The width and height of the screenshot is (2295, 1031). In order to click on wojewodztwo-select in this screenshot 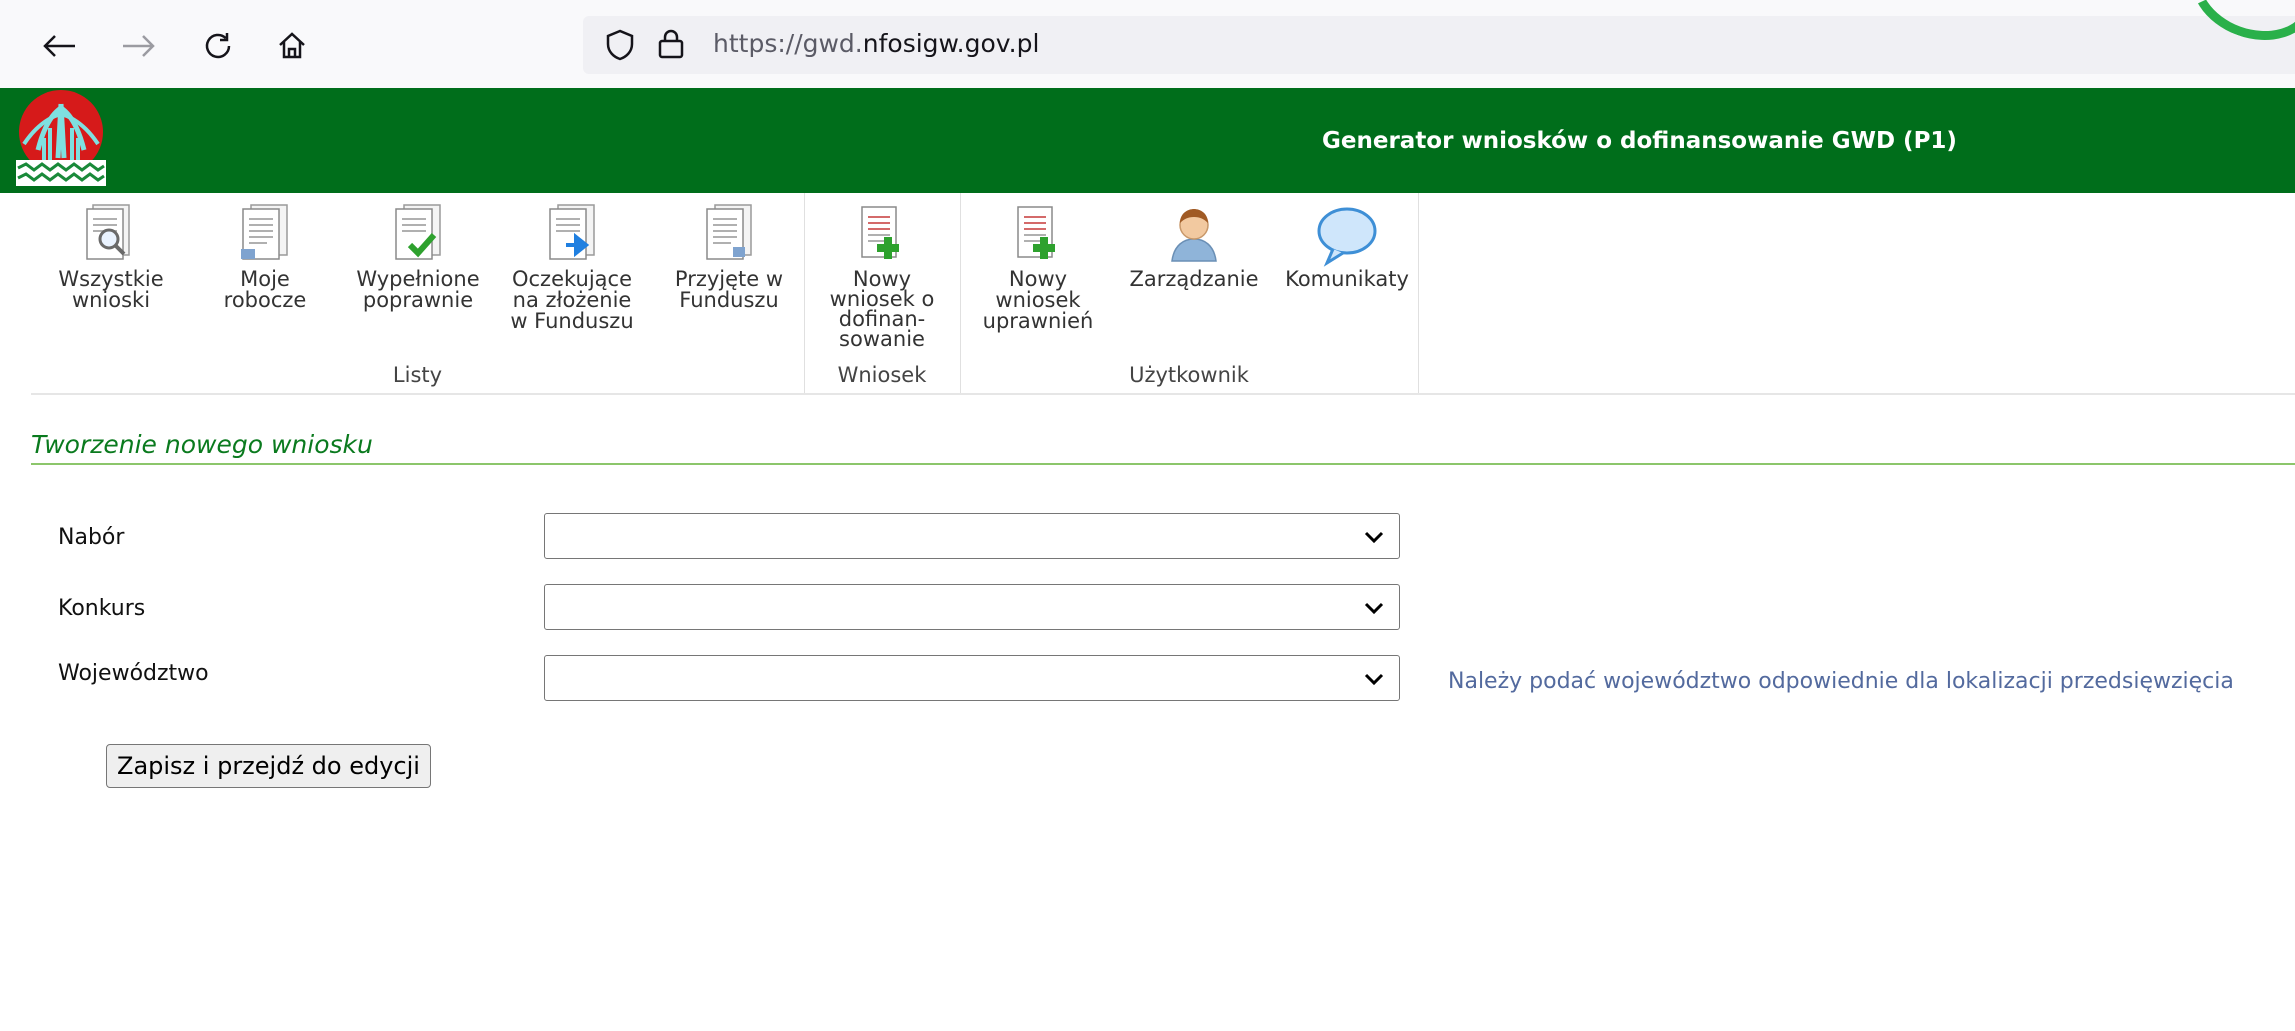, I will do `click(972, 678)`.